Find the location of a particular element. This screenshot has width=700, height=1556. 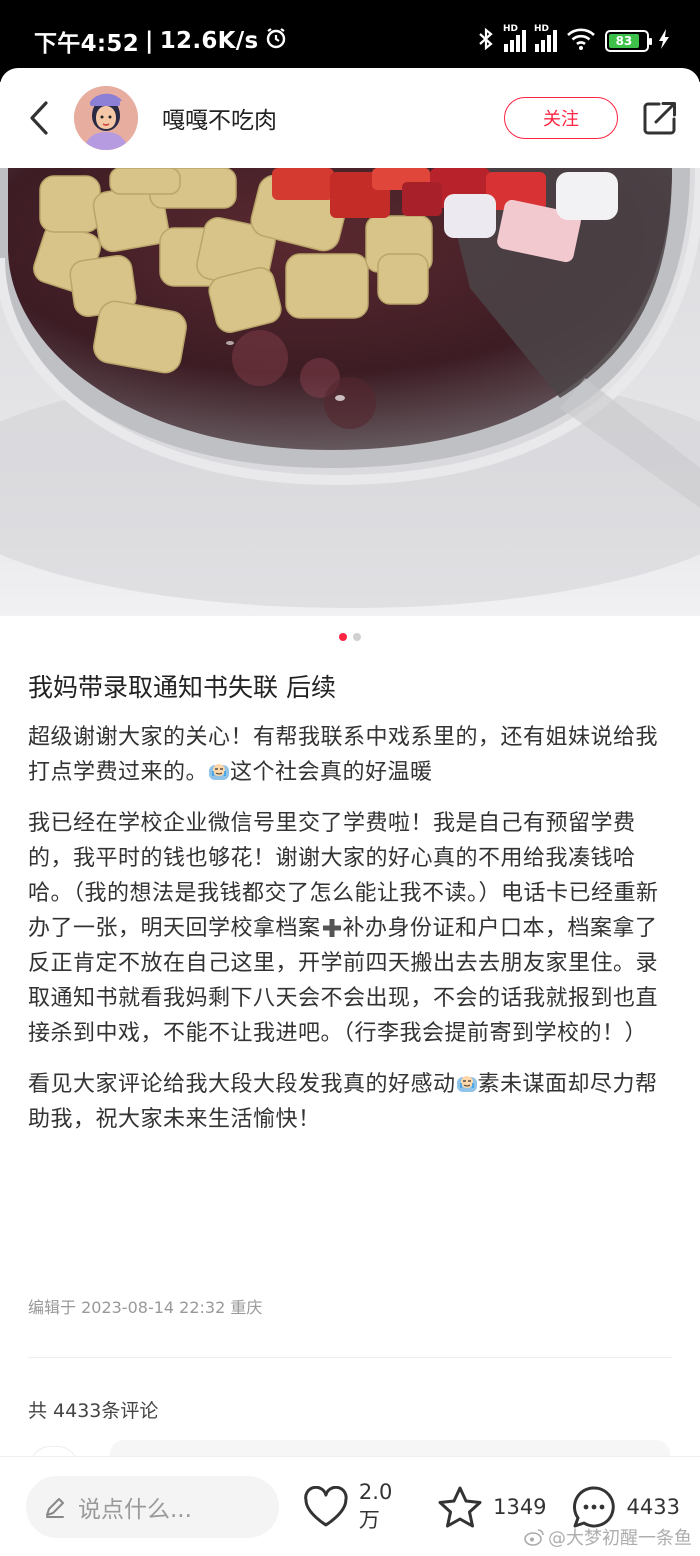

status-left: 下午4:52 | 12.6K/s is located at coordinates (161, 41).